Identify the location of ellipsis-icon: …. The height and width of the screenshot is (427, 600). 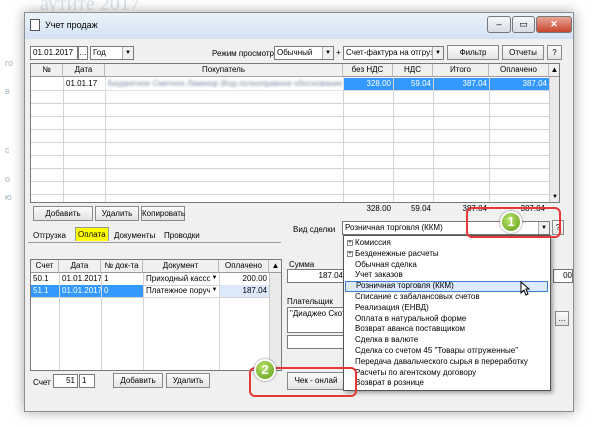
(83, 52).